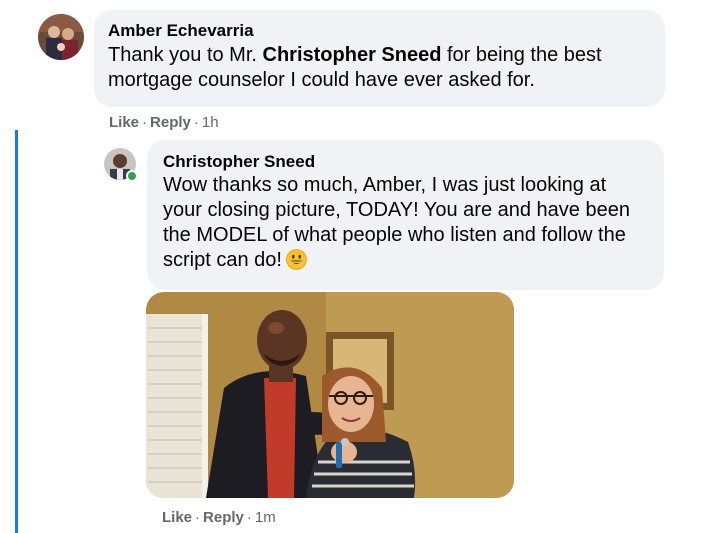 This screenshot has width=720, height=533. I want to click on reply-thread-line, so click(16, 331).